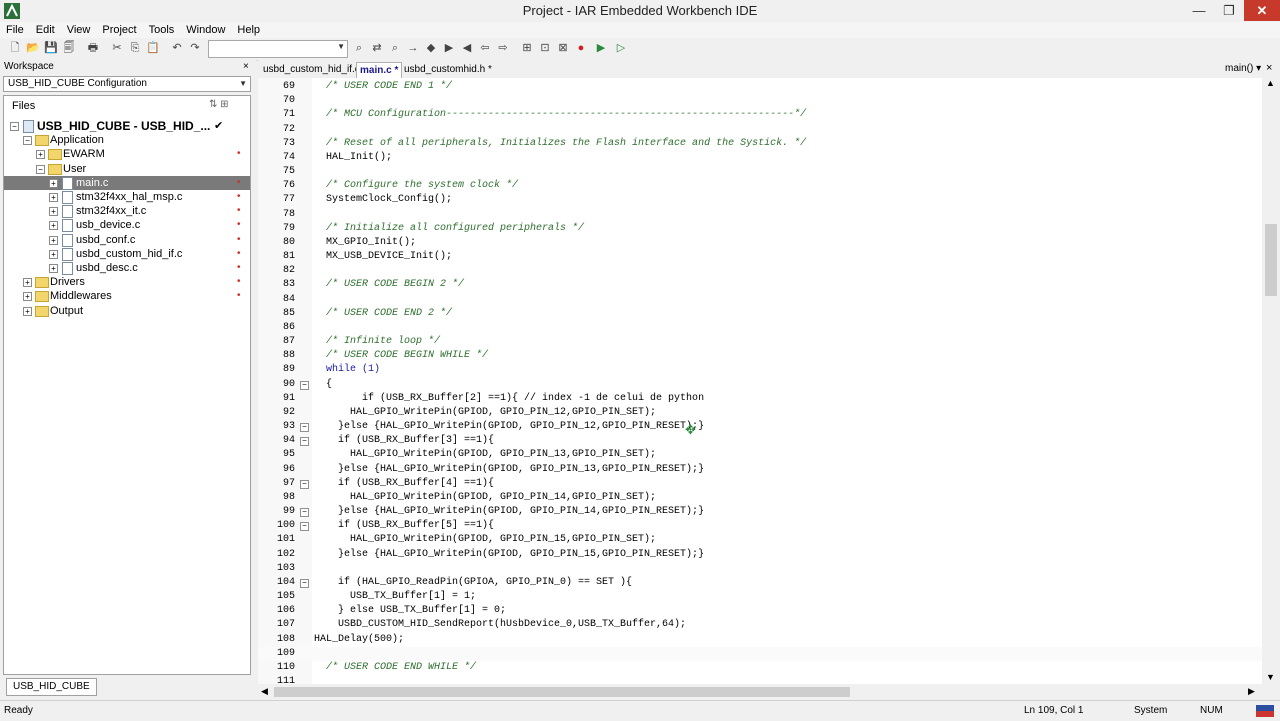 The height and width of the screenshot is (721, 1280). Describe the element at coordinates (15, 48) in the screenshot. I see `new-file-icon: 🗋` at that location.